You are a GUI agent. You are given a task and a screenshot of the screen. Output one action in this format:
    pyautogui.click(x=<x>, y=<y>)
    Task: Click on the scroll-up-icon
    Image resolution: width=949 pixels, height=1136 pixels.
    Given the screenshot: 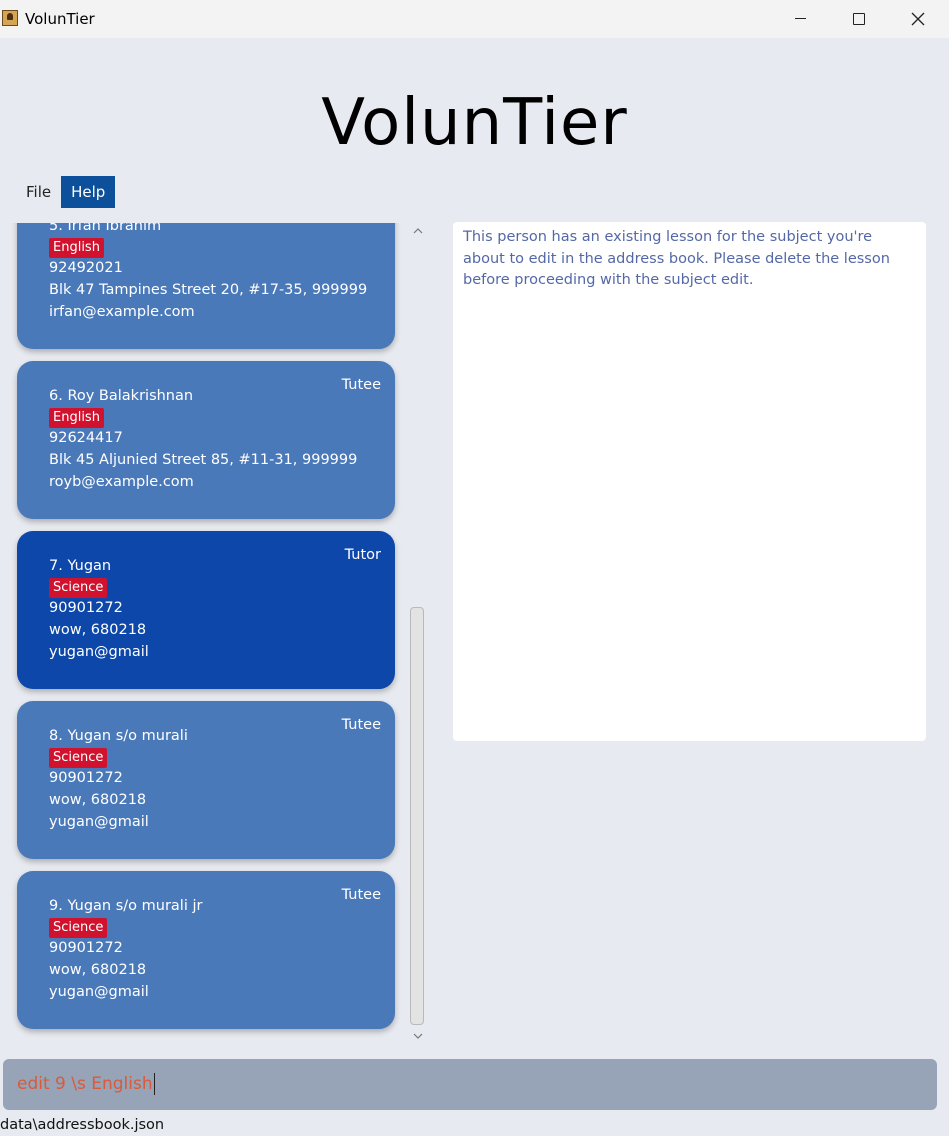 What is the action you would take?
    pyautogui.click(x=418, y=228)
    